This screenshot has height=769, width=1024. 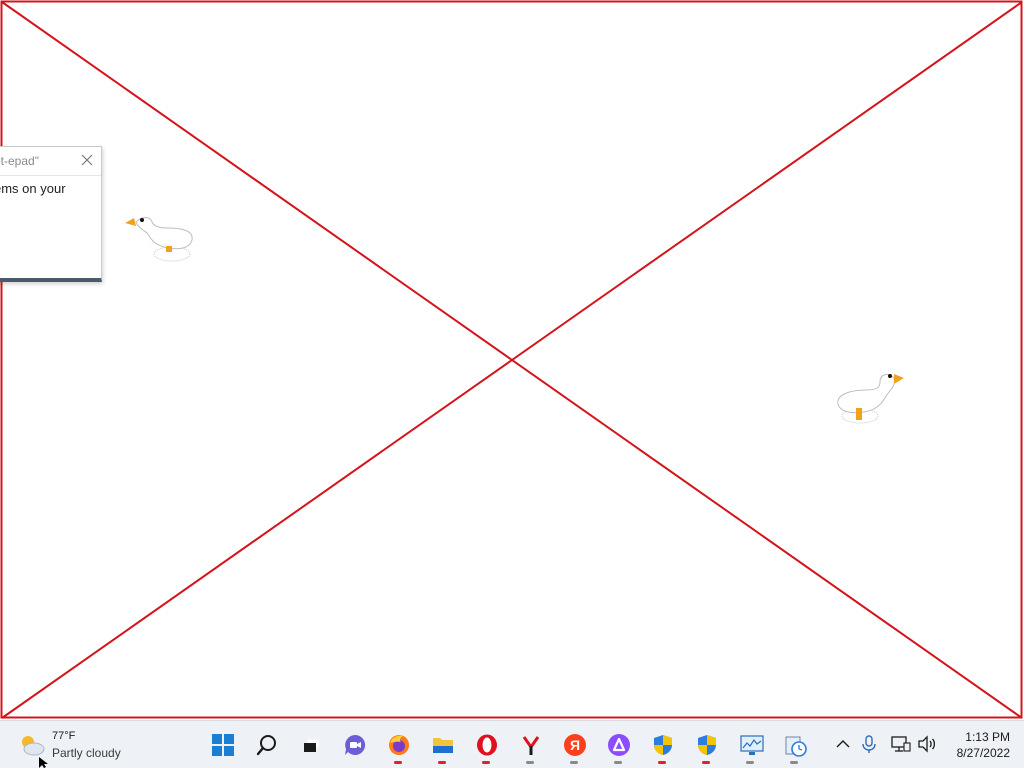 I want to click on task-view-button, so click(x=310, y=745).